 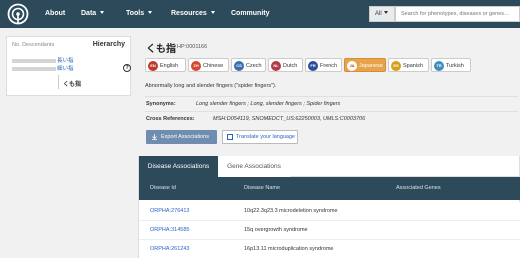 What do you see at coordinates (457, 14) in the screenshot?
I see `search-input` at bounding box center [457, 14].